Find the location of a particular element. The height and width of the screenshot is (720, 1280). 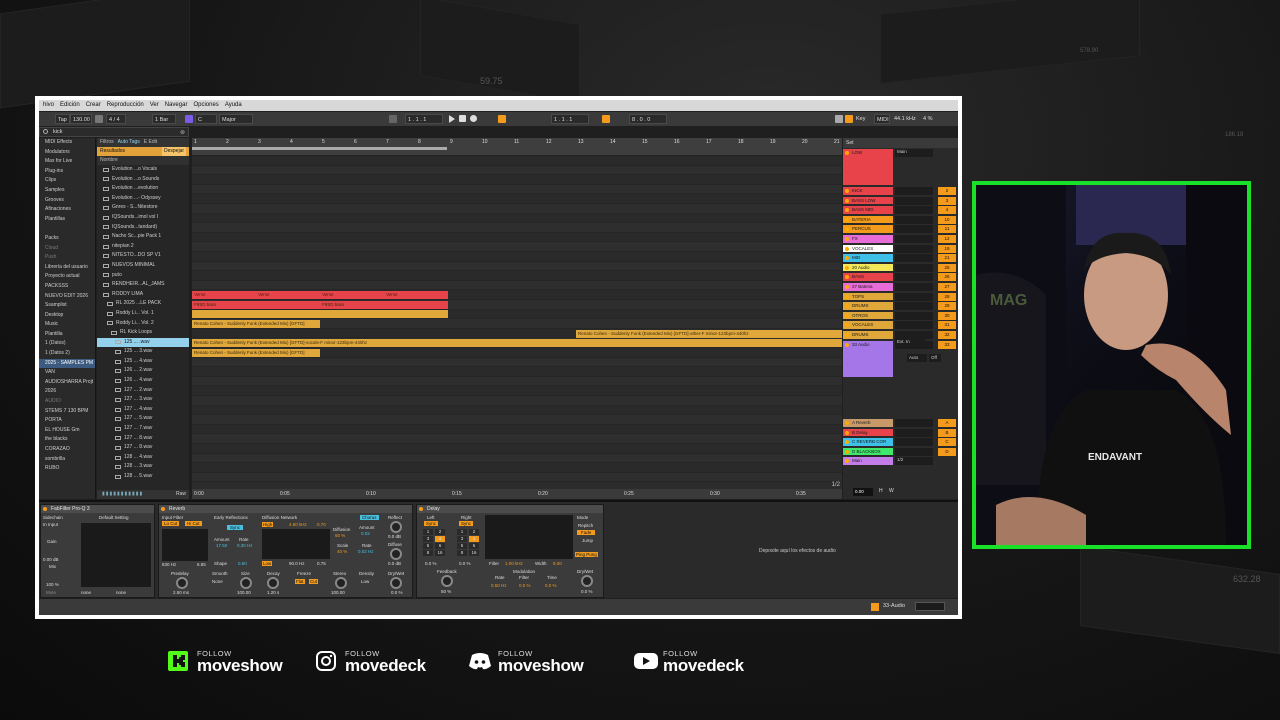

place-item: the blacks is located at coordinates (67, 440).